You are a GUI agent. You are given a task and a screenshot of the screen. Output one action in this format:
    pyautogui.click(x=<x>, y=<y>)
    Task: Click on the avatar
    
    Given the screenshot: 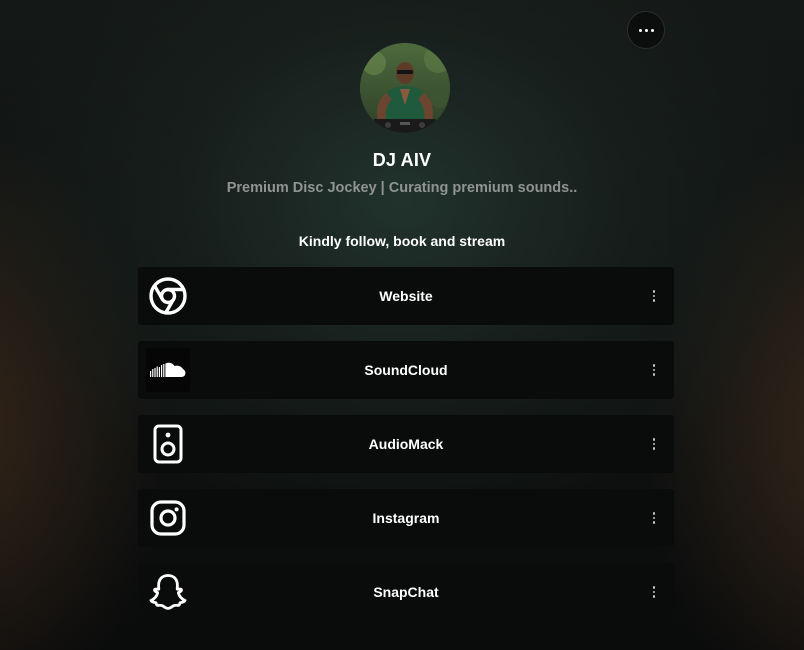 What is the action you would take?
    pyautogui.click(x=405, y=88)
    